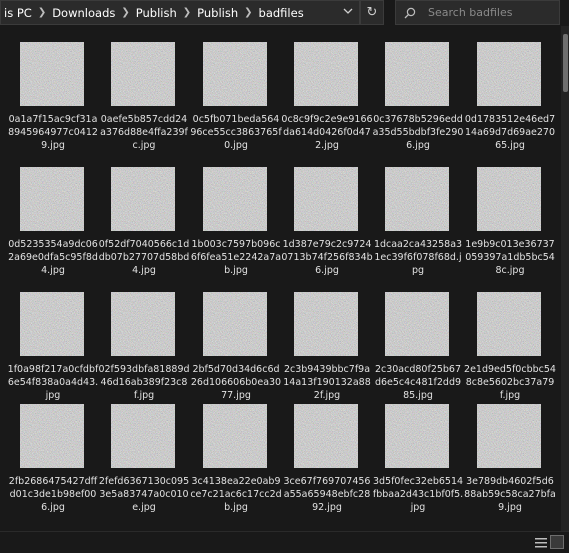  I want to click on file-item: 3d5f0fec32eb6514fbbaa2d43c1bf0f5.jpg, so click(418, 453).